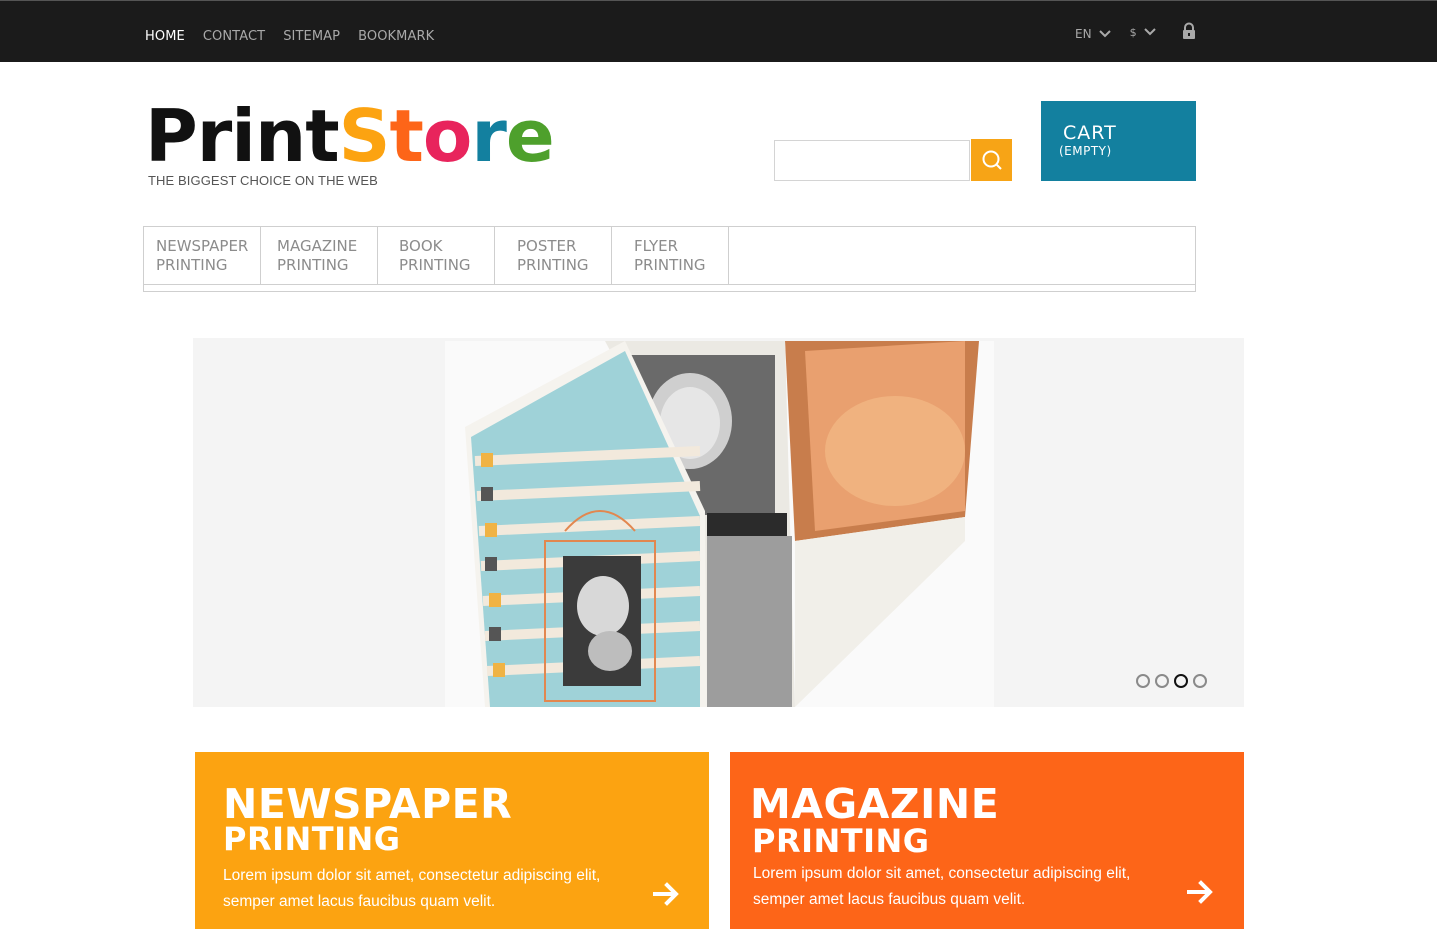 The image size is (1437, 929). What do you see at coordinates (406, 136) in the screenshot?
I see `logo-letter: t` at bounding box center [406, 136].